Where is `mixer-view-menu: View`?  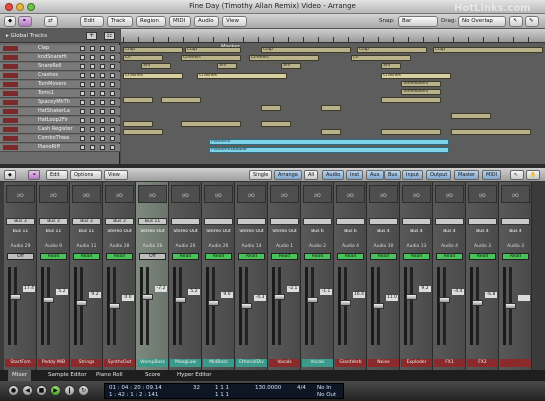
mixer-view-menu: View is located at coordinates (116, 175).